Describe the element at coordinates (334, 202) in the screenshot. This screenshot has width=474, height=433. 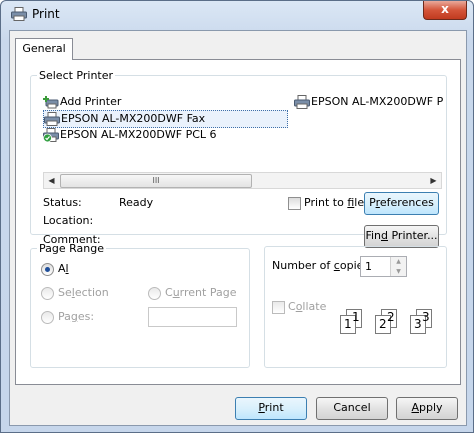
I see `print-to-file-label: Print to file` at that location.